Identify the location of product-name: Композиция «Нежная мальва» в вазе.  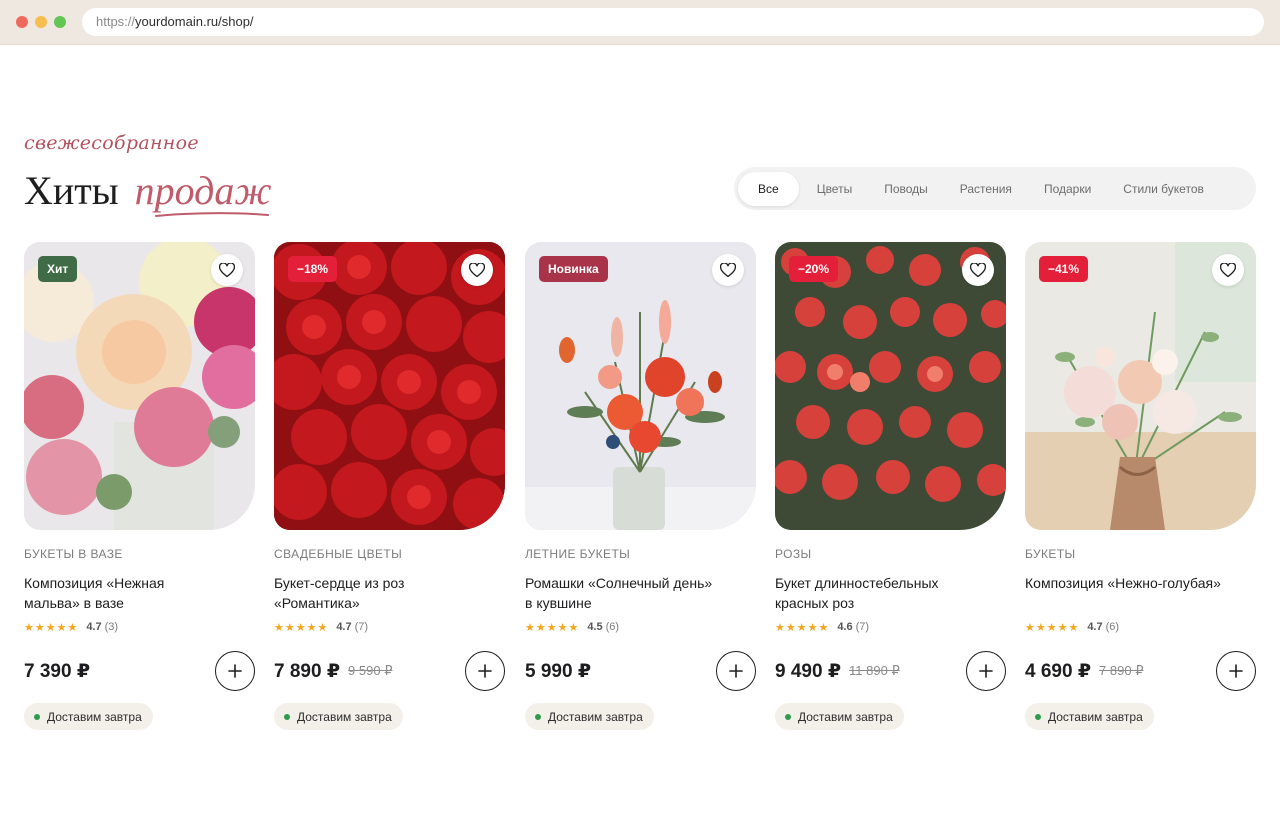
(119, 593).